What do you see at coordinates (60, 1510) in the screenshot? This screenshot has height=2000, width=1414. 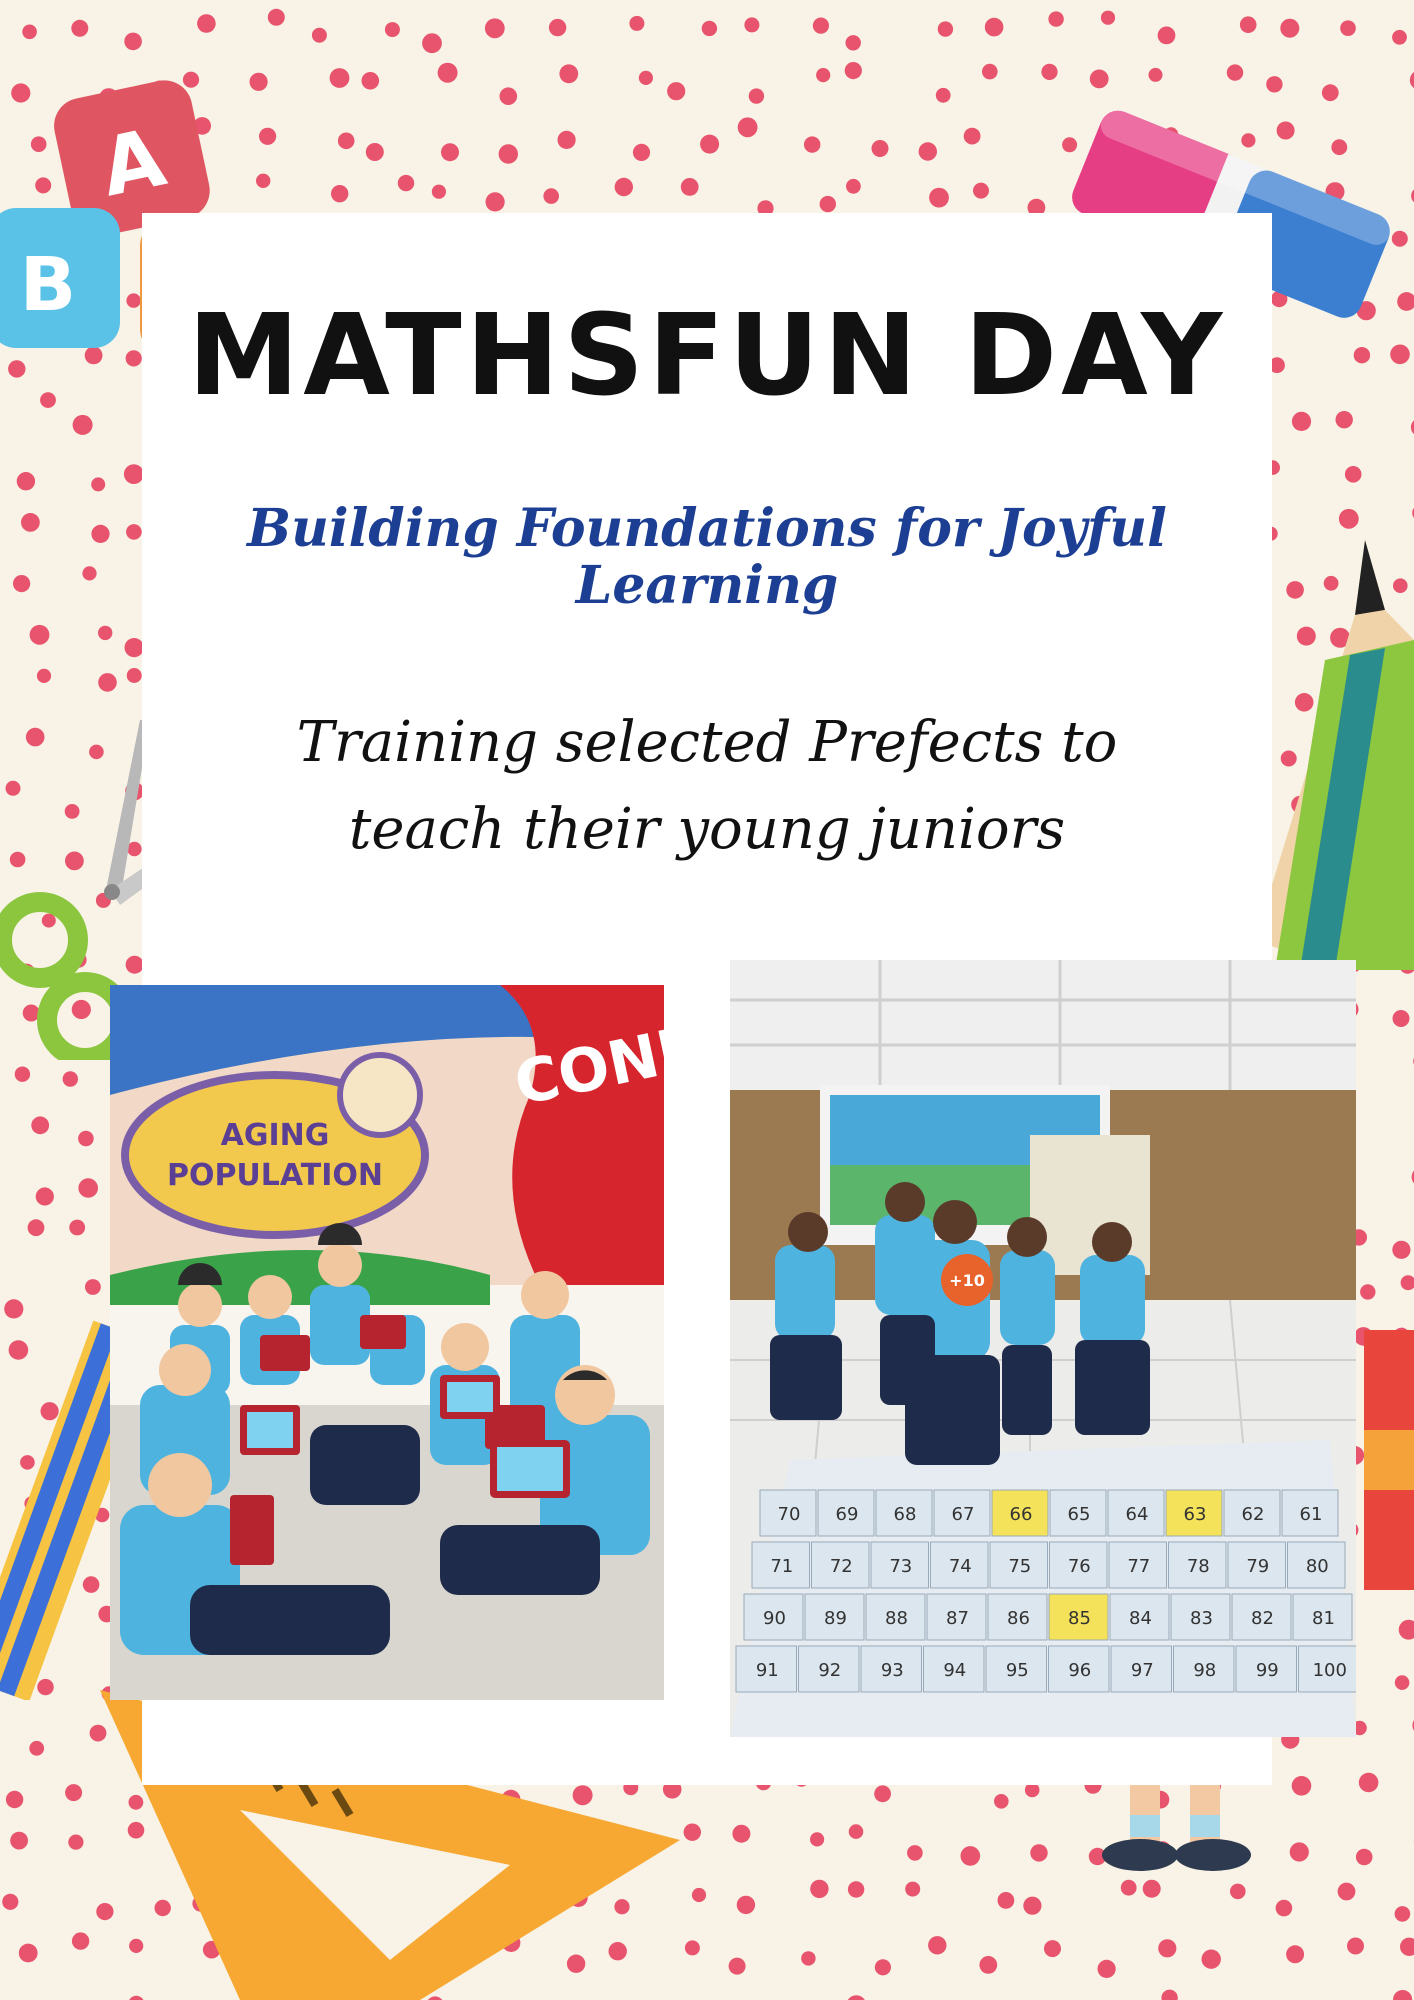 I see `crayon-decoration` at bounding box center [60, 1510].